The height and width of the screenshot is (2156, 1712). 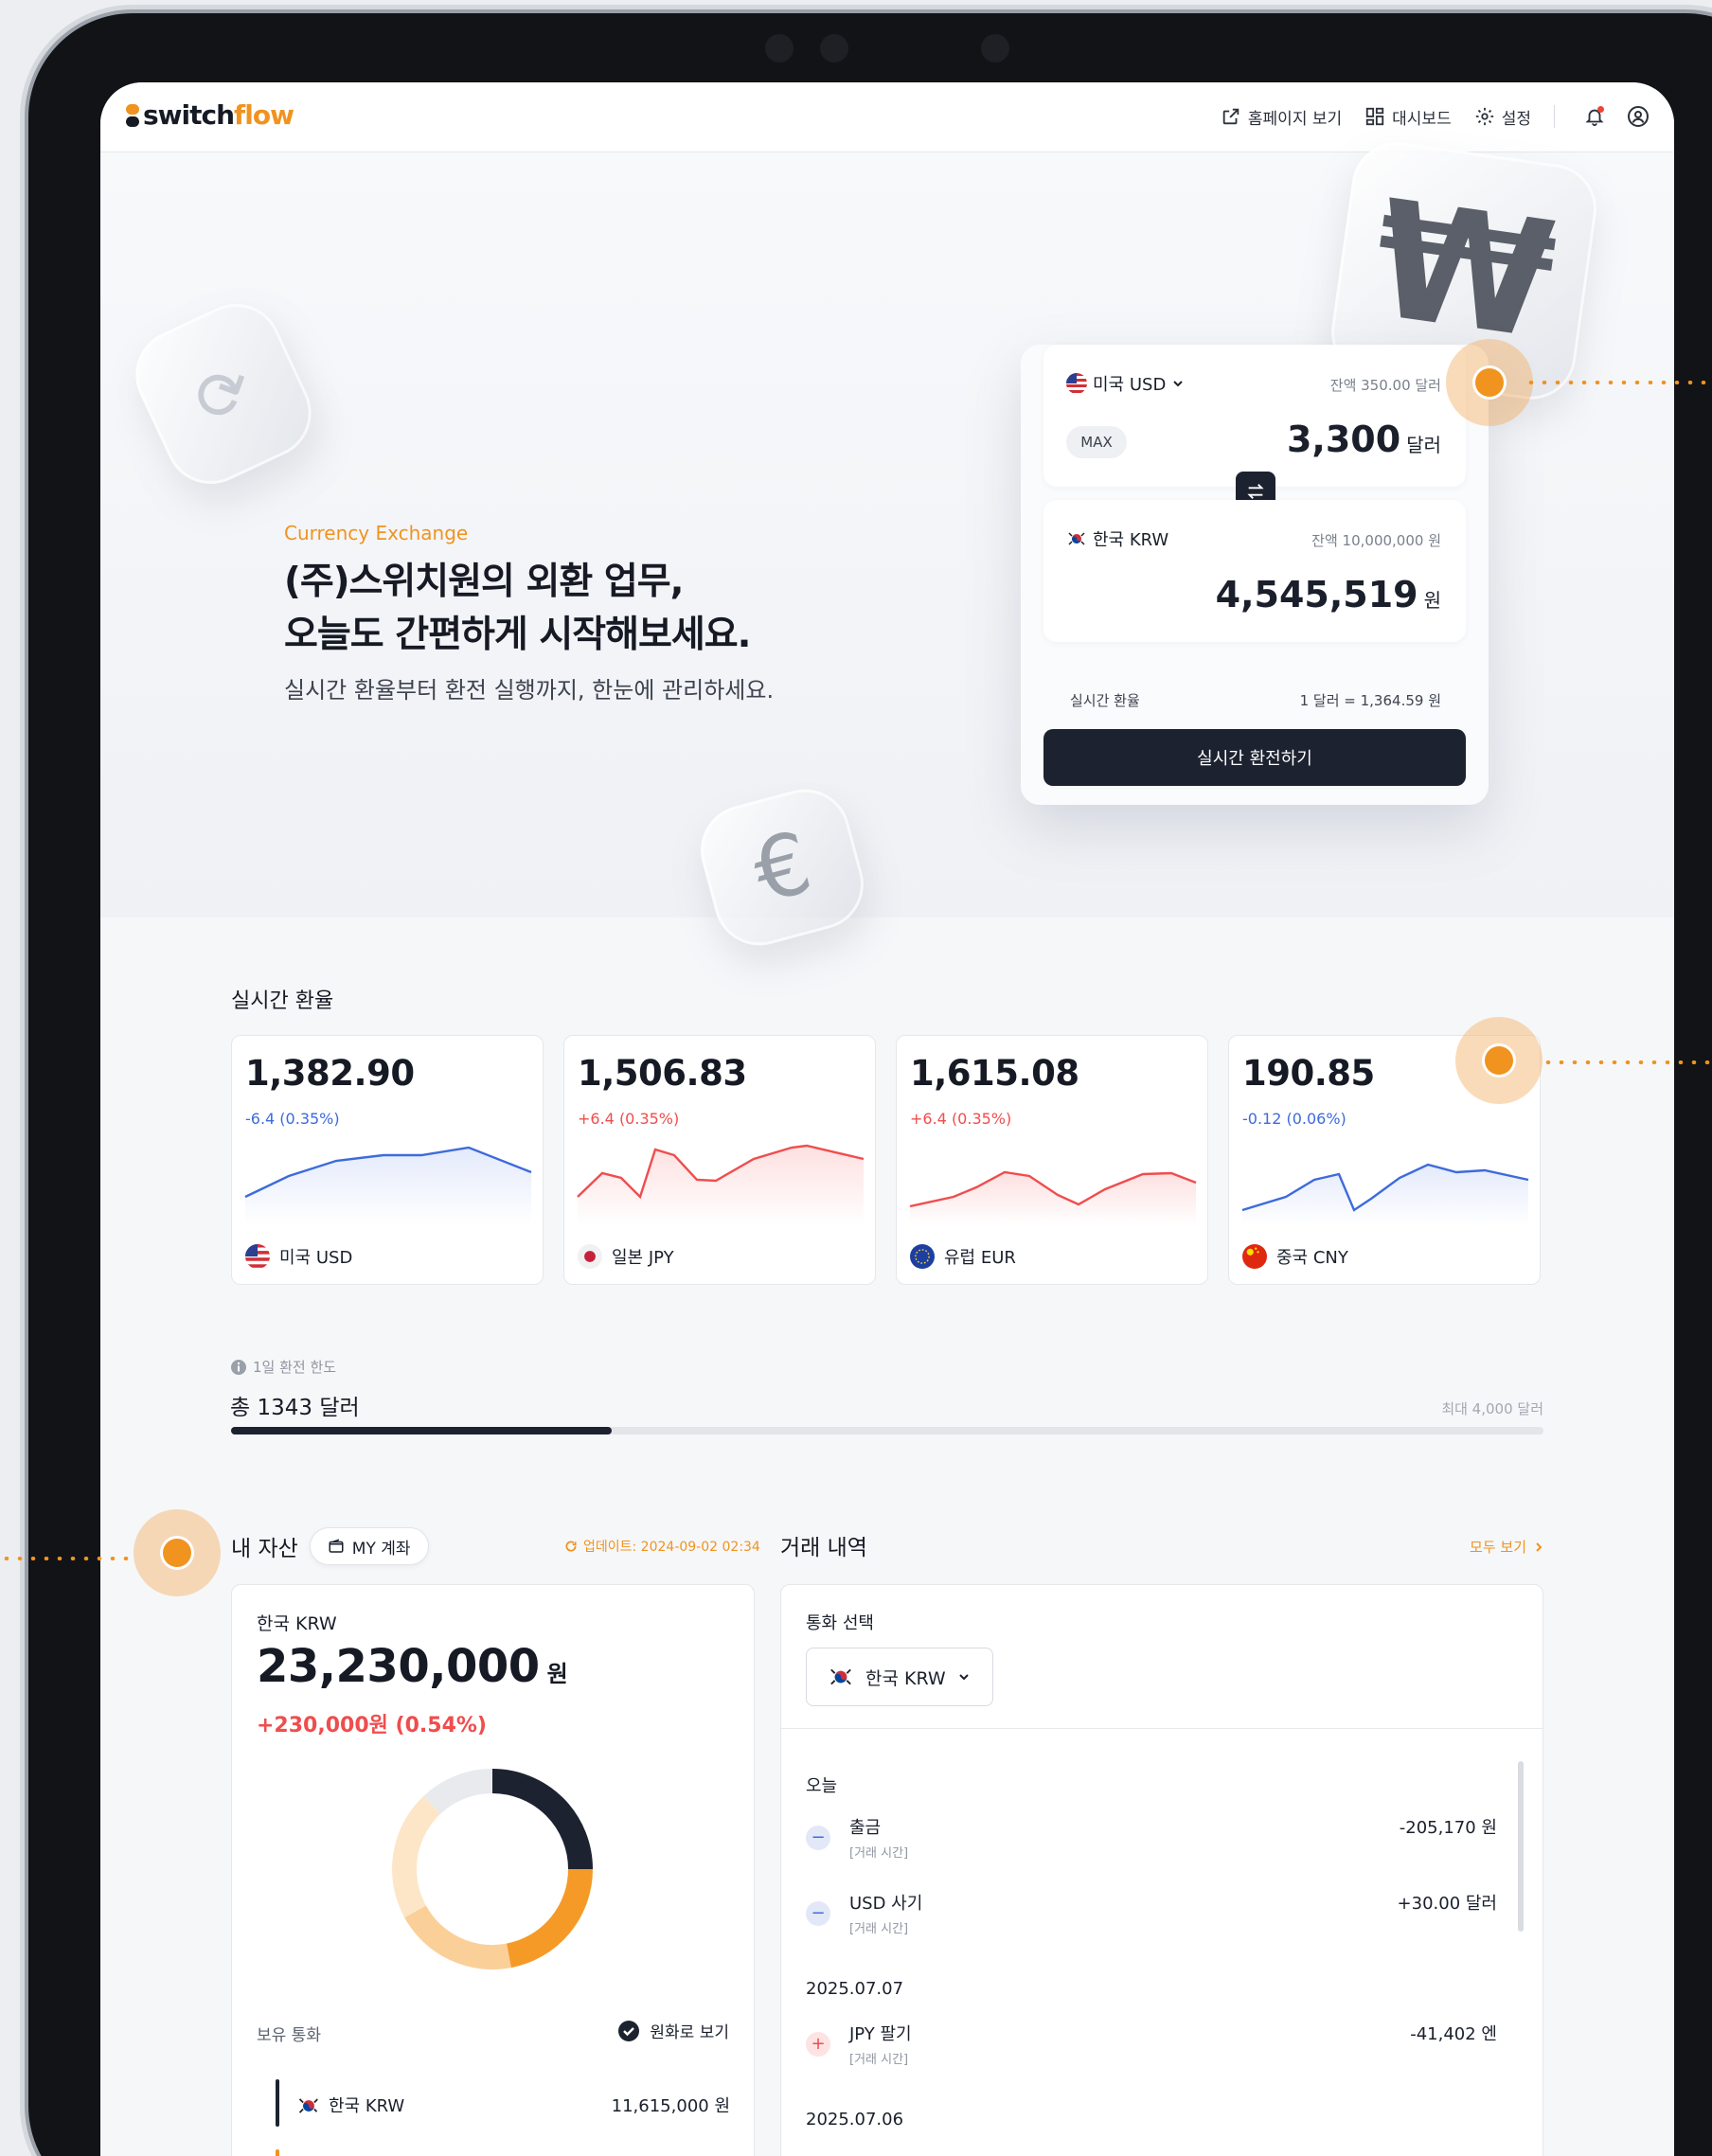 I want to click on from-amount-input: 3,300 달러, so click(x=1364, y=439).